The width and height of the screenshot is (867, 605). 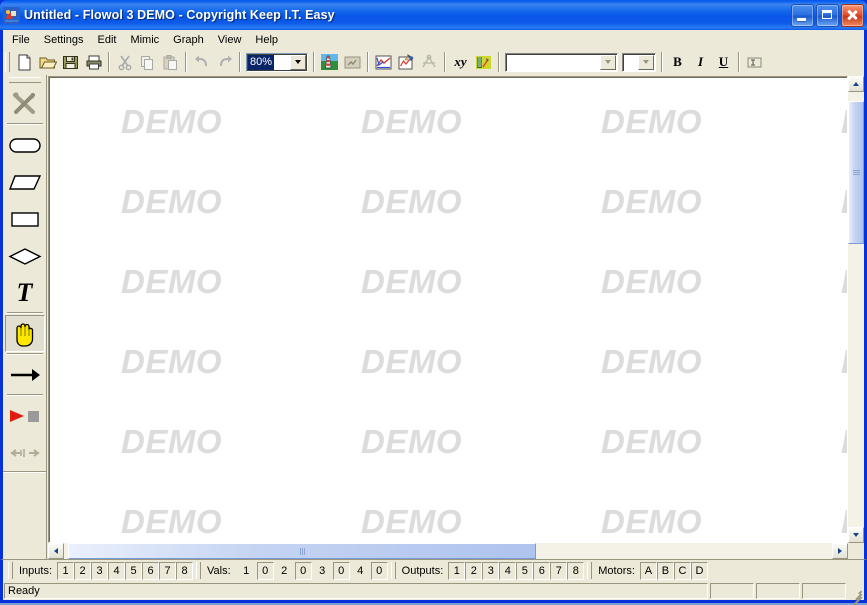 What do you see at coordinates (117, 570) in the screenshot?
I see `input-cell: 4` at bounding box center [117, 570].